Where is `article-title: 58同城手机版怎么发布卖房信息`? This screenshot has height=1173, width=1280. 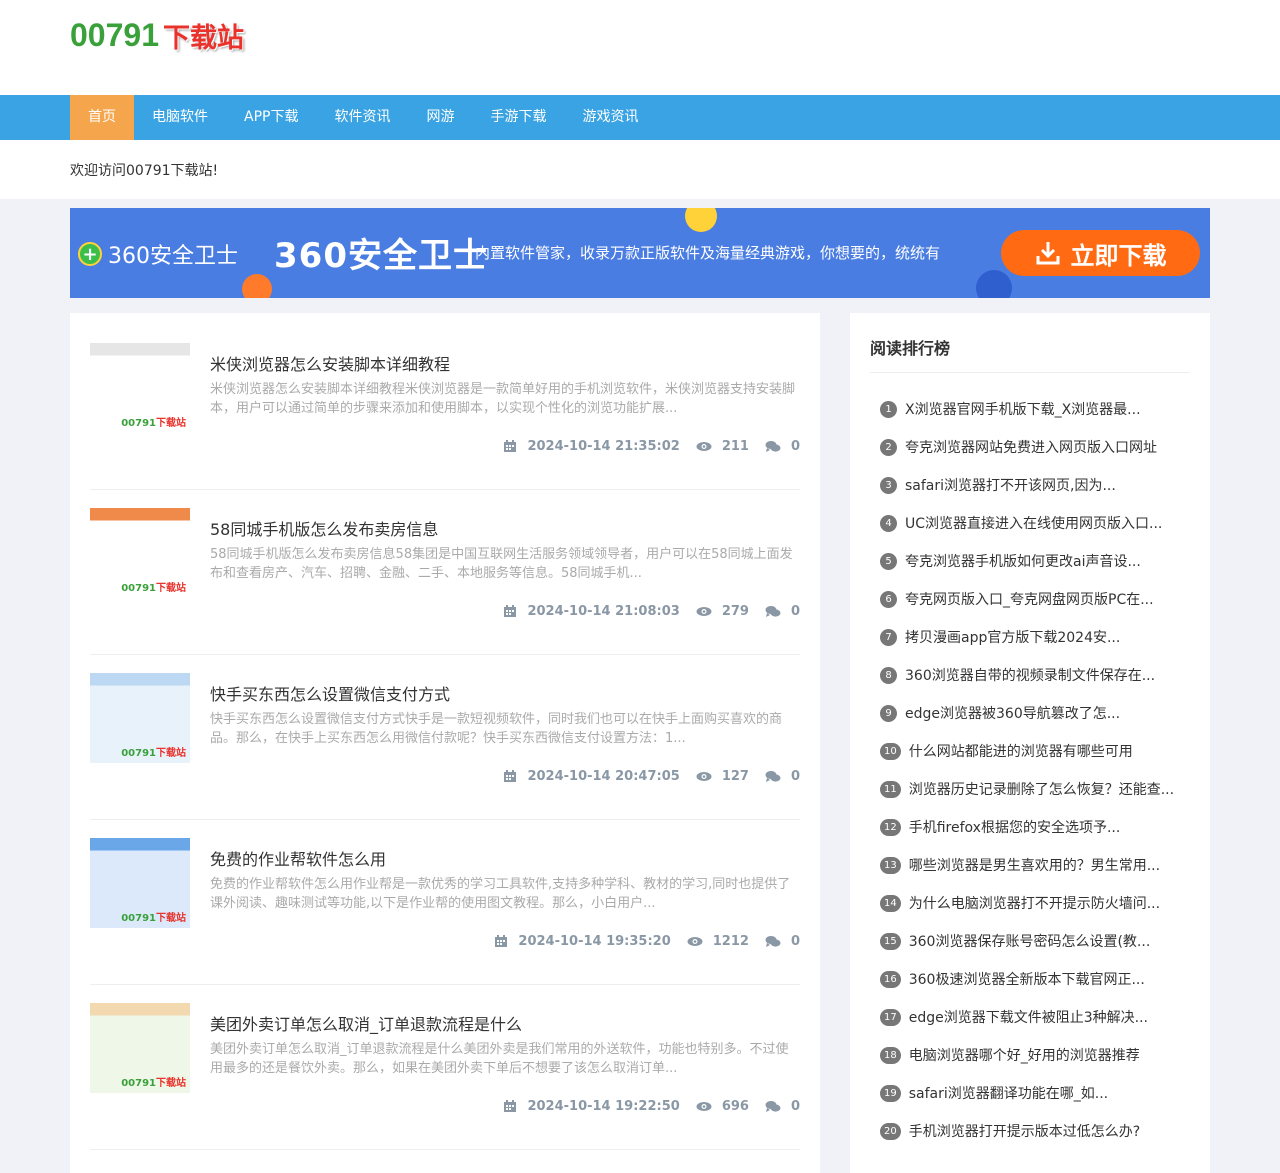
article-title: 58同城手机版怎么发布卖房信息 is located at coordinates (324, 528).